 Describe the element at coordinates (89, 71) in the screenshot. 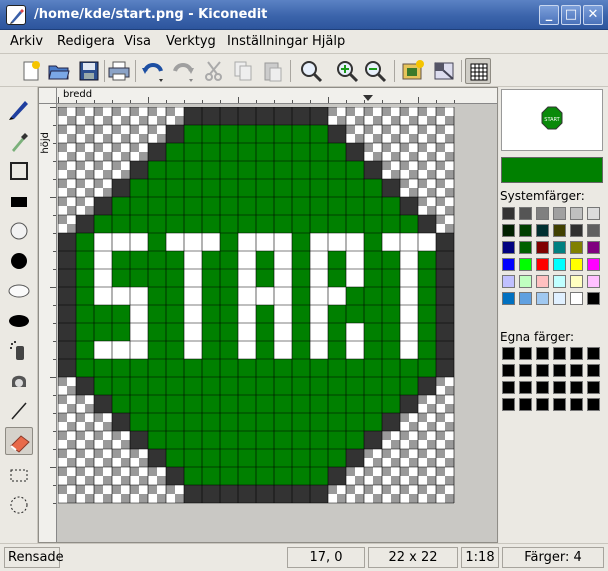

I see `save-icon` at that location.